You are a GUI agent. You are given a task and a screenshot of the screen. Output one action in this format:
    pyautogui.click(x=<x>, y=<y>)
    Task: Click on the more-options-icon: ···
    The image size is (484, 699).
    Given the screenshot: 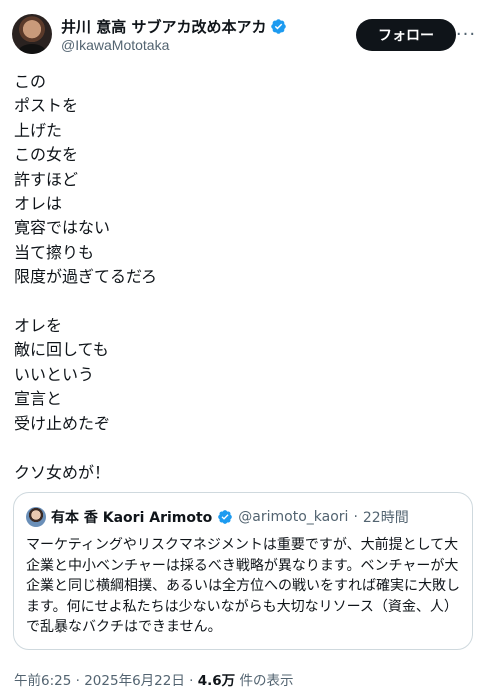 What is the action you would take?
    pyautogui.click(x=466, y=34)
    